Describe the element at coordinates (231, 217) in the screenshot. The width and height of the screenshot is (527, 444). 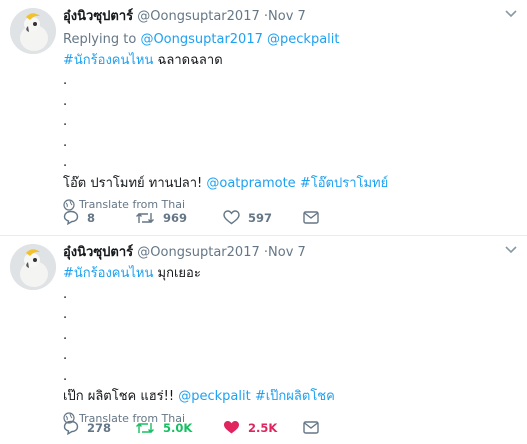
I see `heart-icon` at that location.